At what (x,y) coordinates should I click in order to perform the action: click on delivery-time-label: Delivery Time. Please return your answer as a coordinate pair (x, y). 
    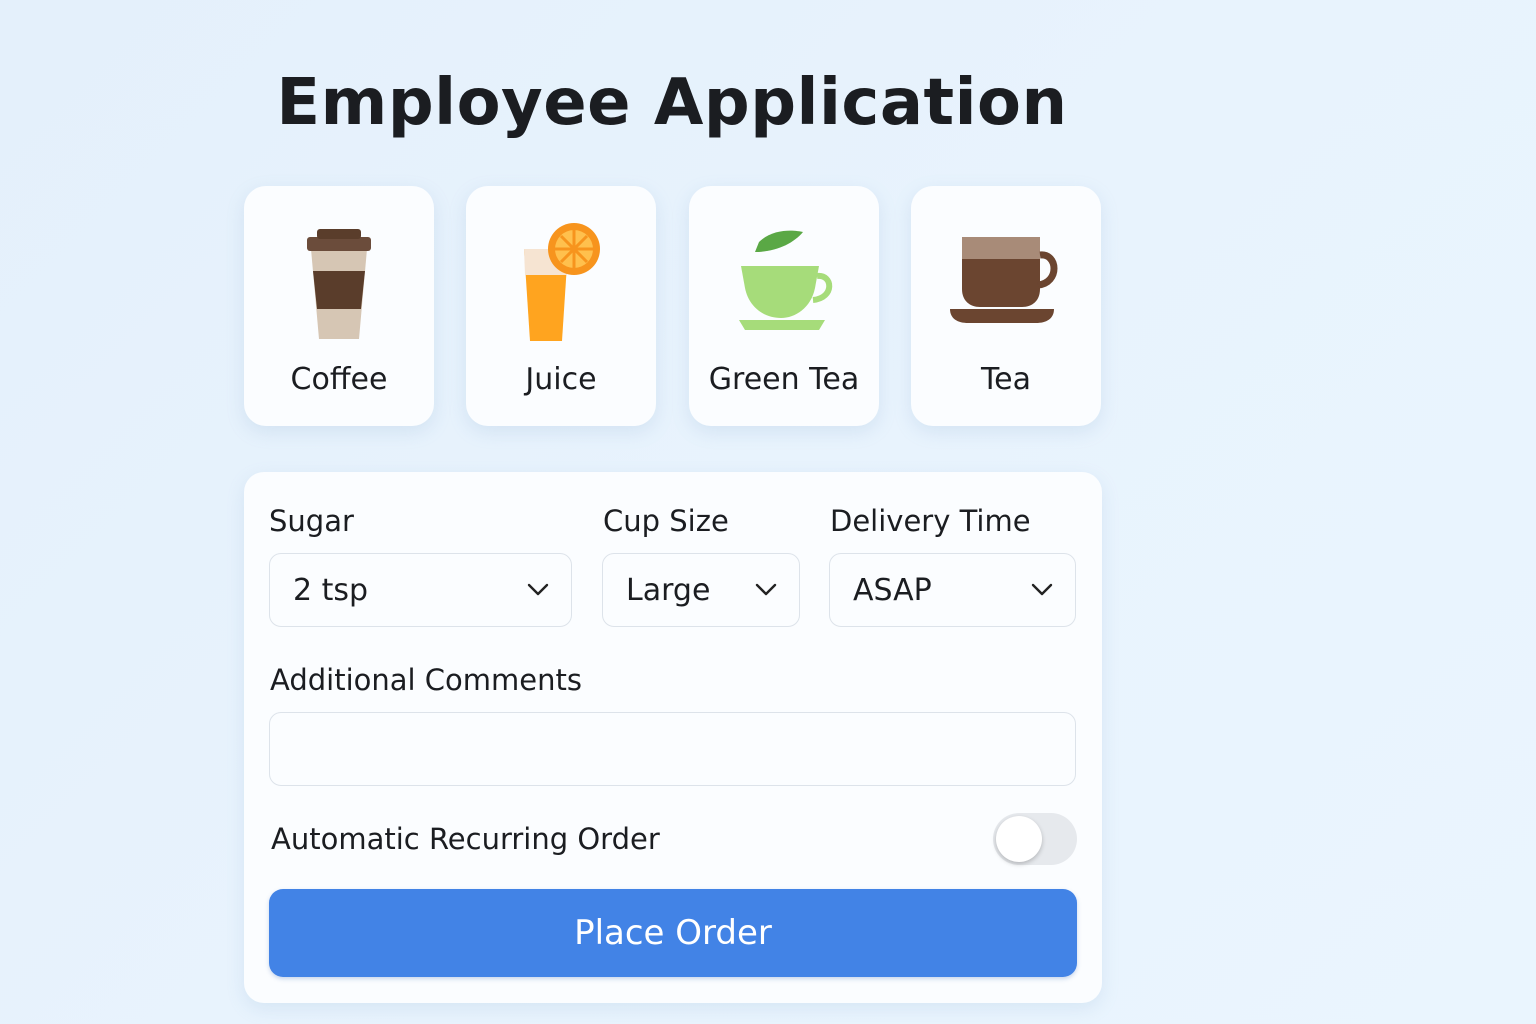
    Looking at the image, I should click on (930, 521).